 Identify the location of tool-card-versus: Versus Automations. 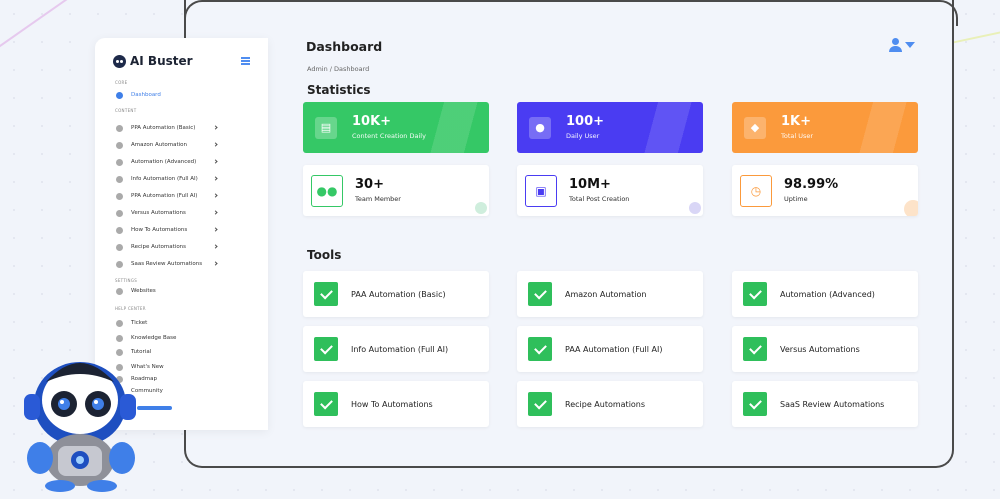
(825, 349).